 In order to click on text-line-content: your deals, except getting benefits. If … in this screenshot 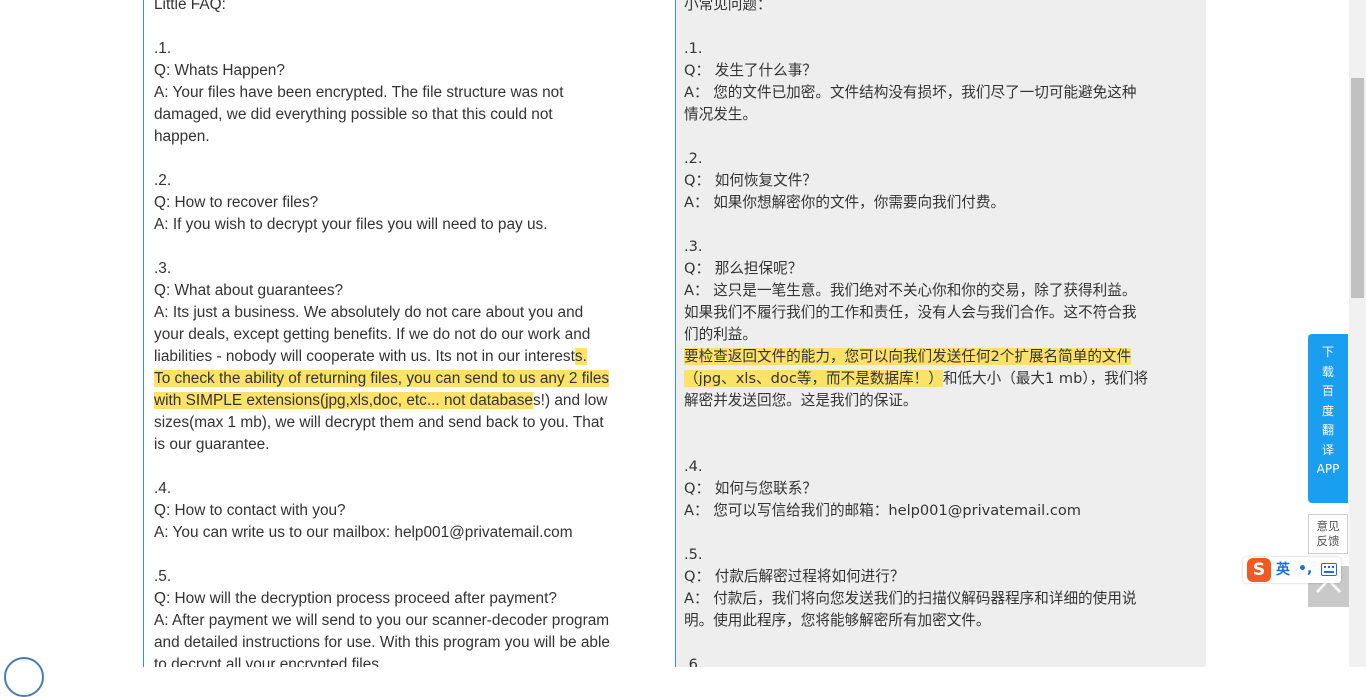, I will do `click(372, 334)`.